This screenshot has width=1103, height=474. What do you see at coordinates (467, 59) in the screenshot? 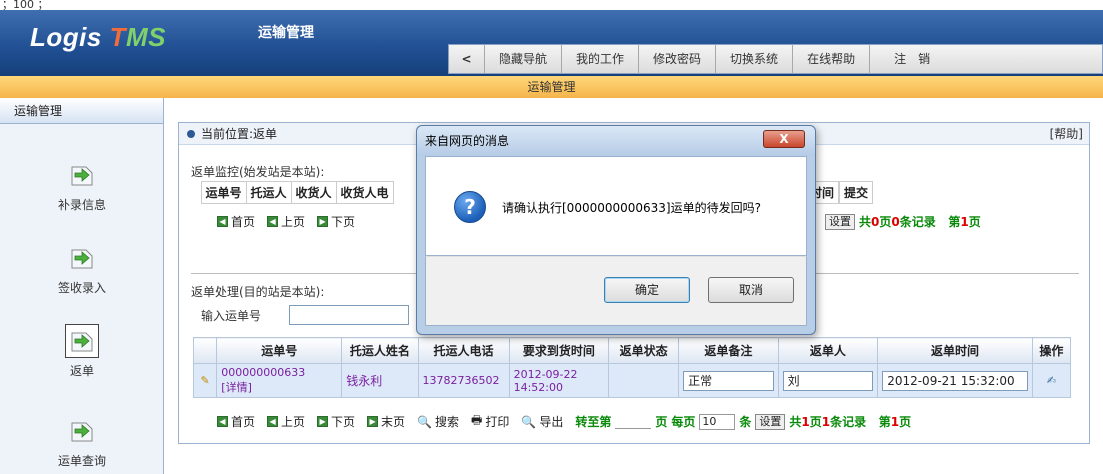
I see `nav-back-button: <` at bounding box center [467, 59].